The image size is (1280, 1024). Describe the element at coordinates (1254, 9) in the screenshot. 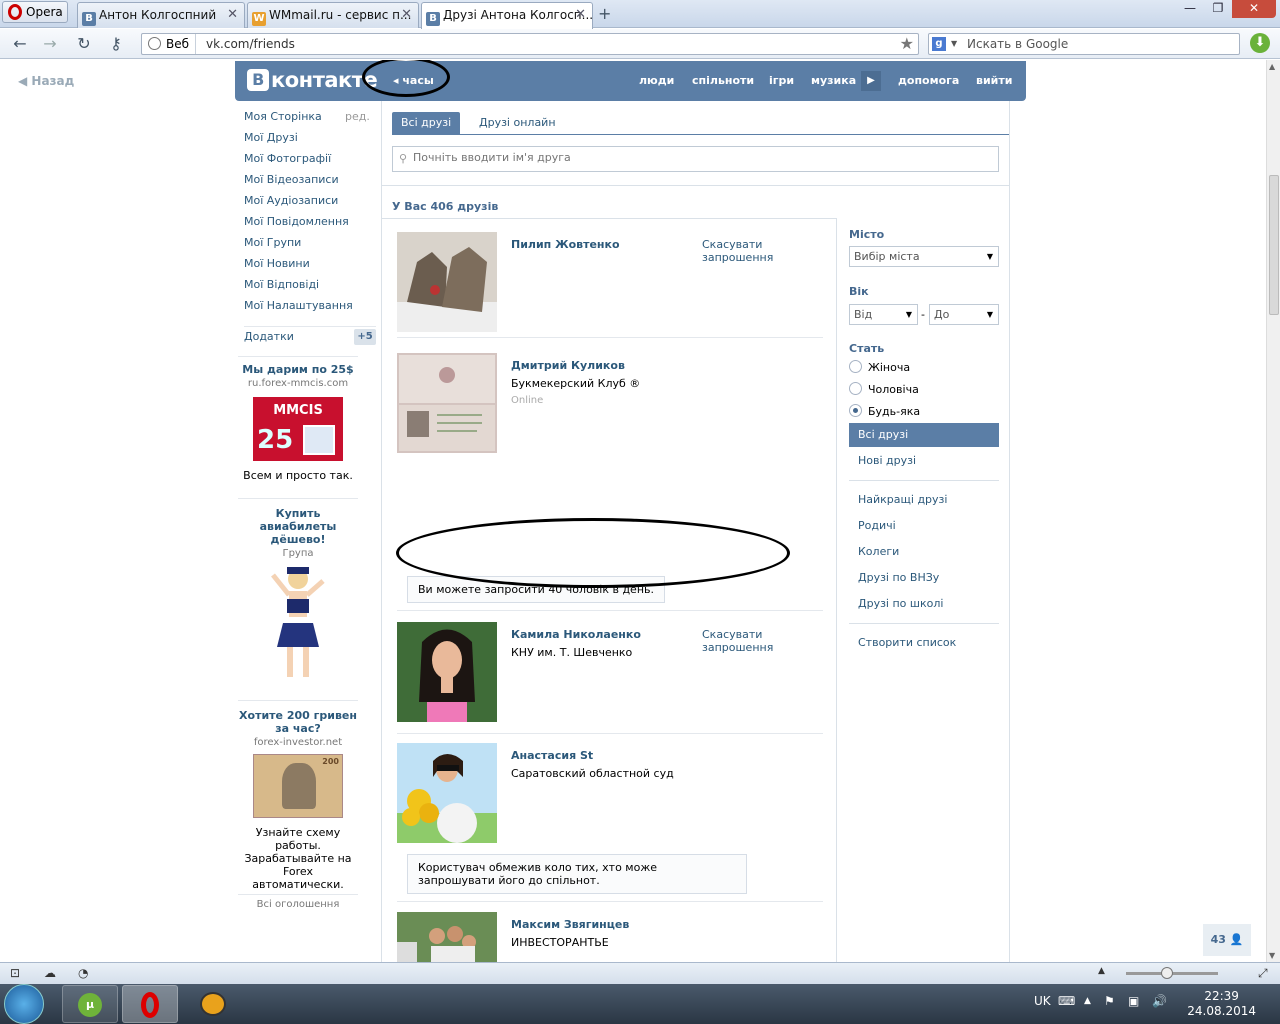

I see `close-window-icon: ✕` at that location.